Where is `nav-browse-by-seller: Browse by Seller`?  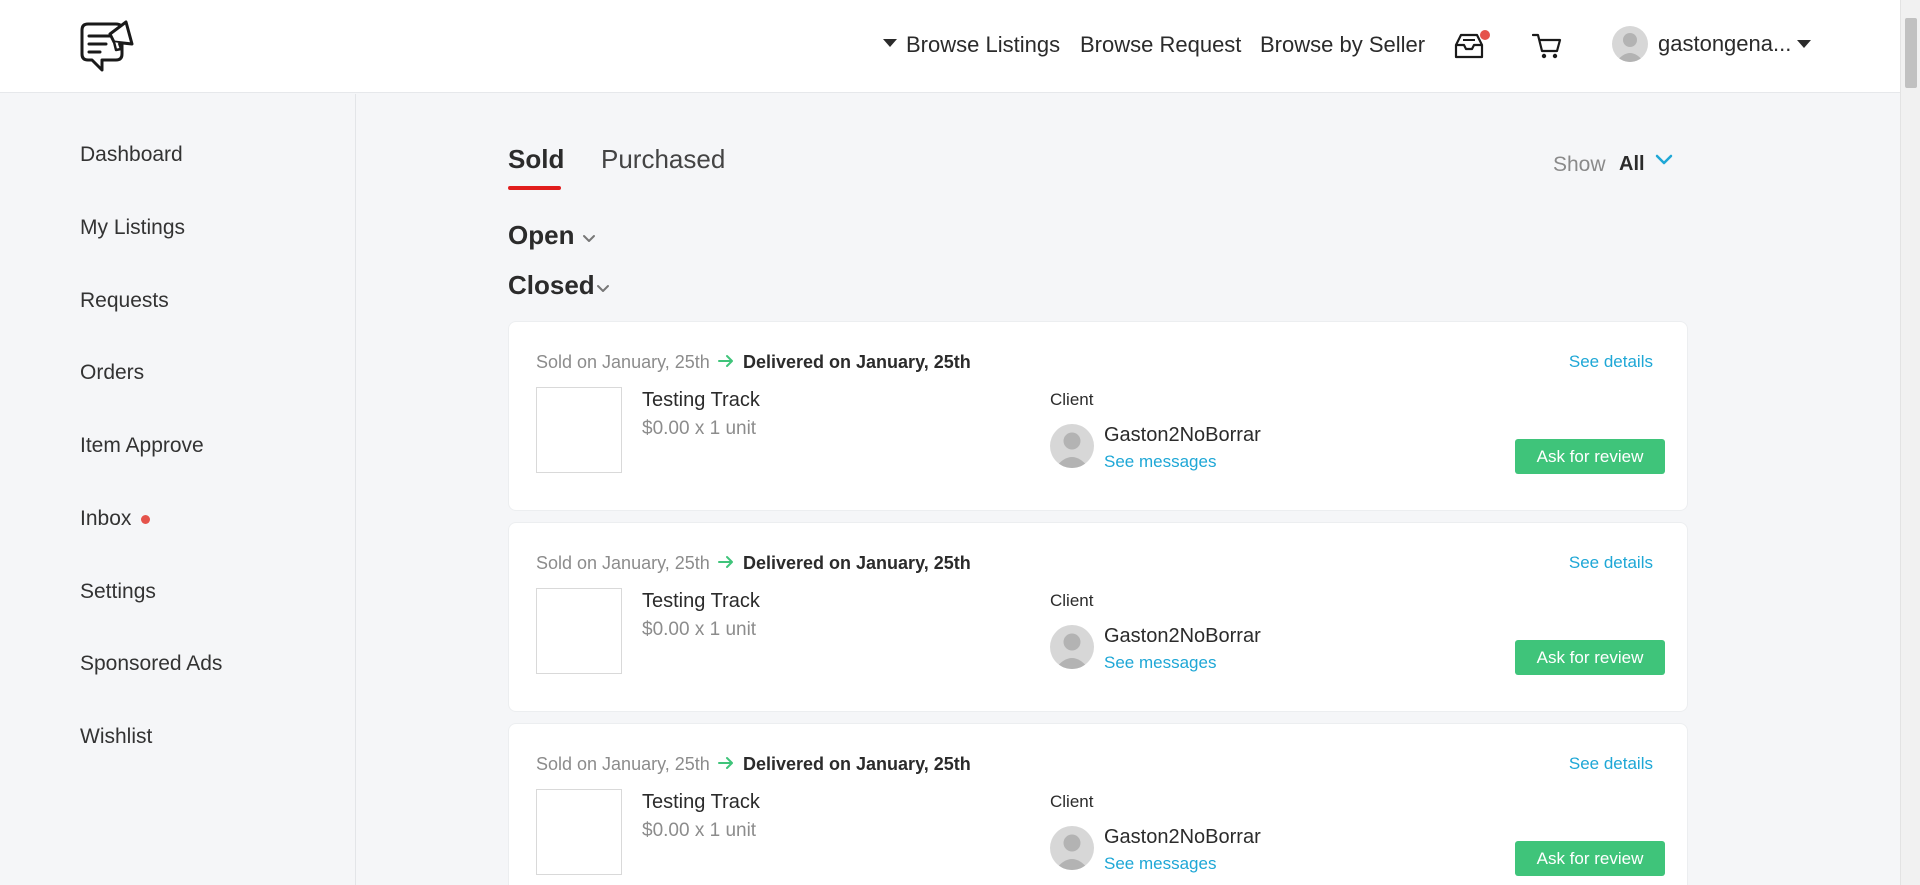 nav-browse-by-seller: Browse by Seller is located at coordinates (1342, 45).